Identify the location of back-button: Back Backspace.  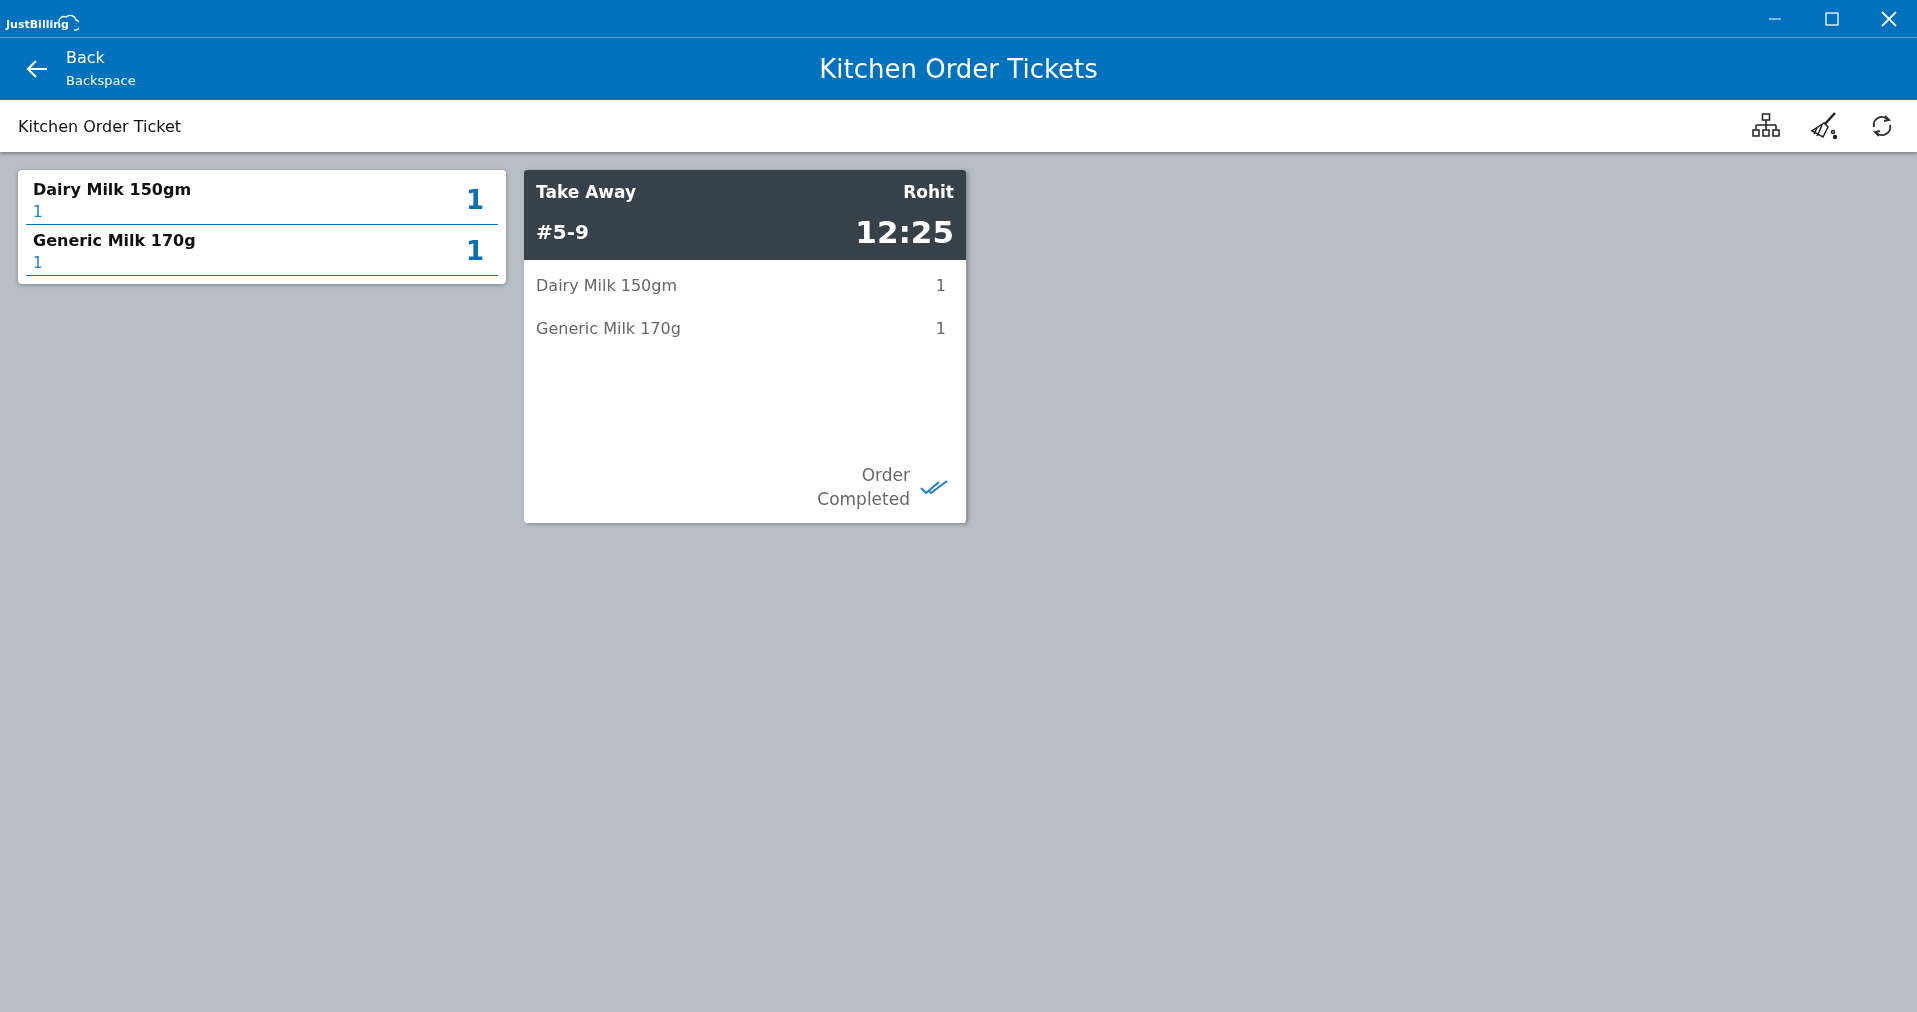
(68, 69).